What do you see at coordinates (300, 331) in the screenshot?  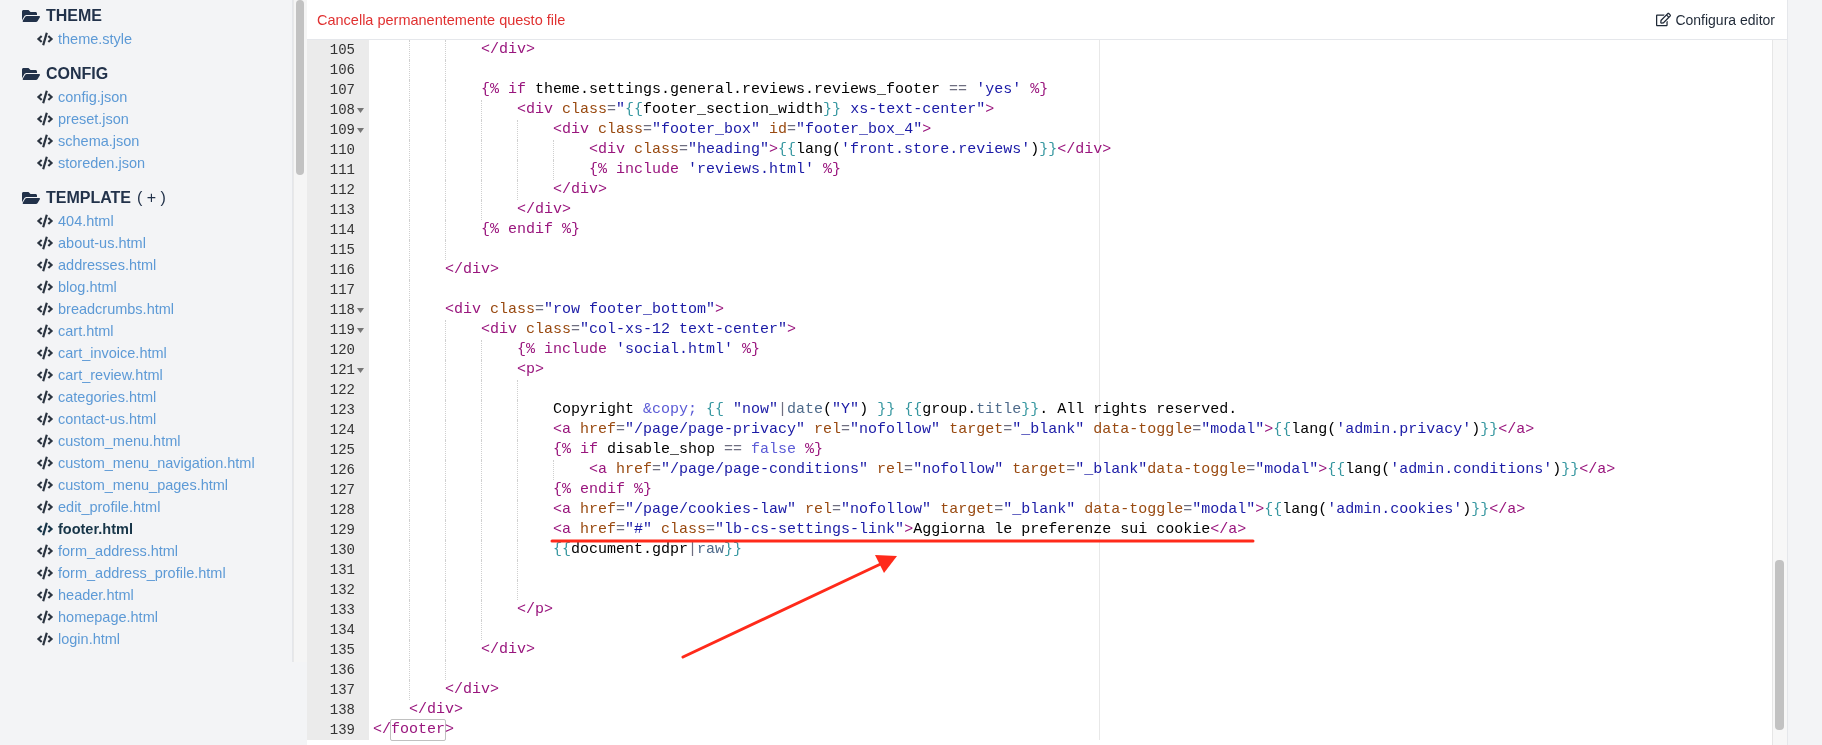 I see `sidebar-scrollbar` at bounding box center [300, 331].